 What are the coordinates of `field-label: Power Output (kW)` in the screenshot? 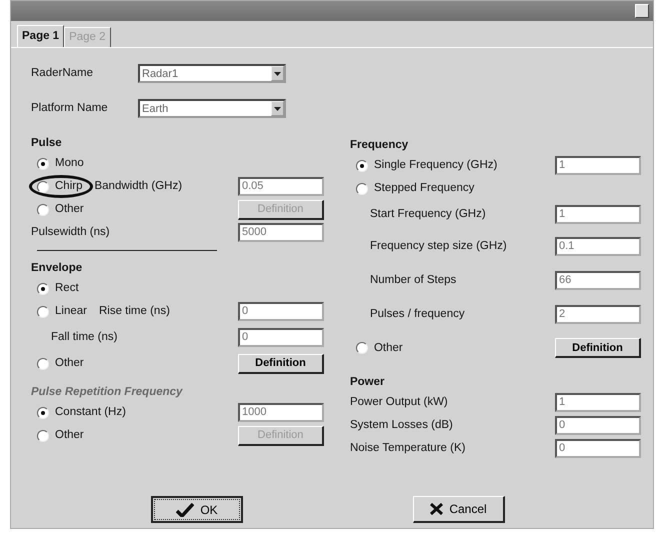 It's located at (399, 402).